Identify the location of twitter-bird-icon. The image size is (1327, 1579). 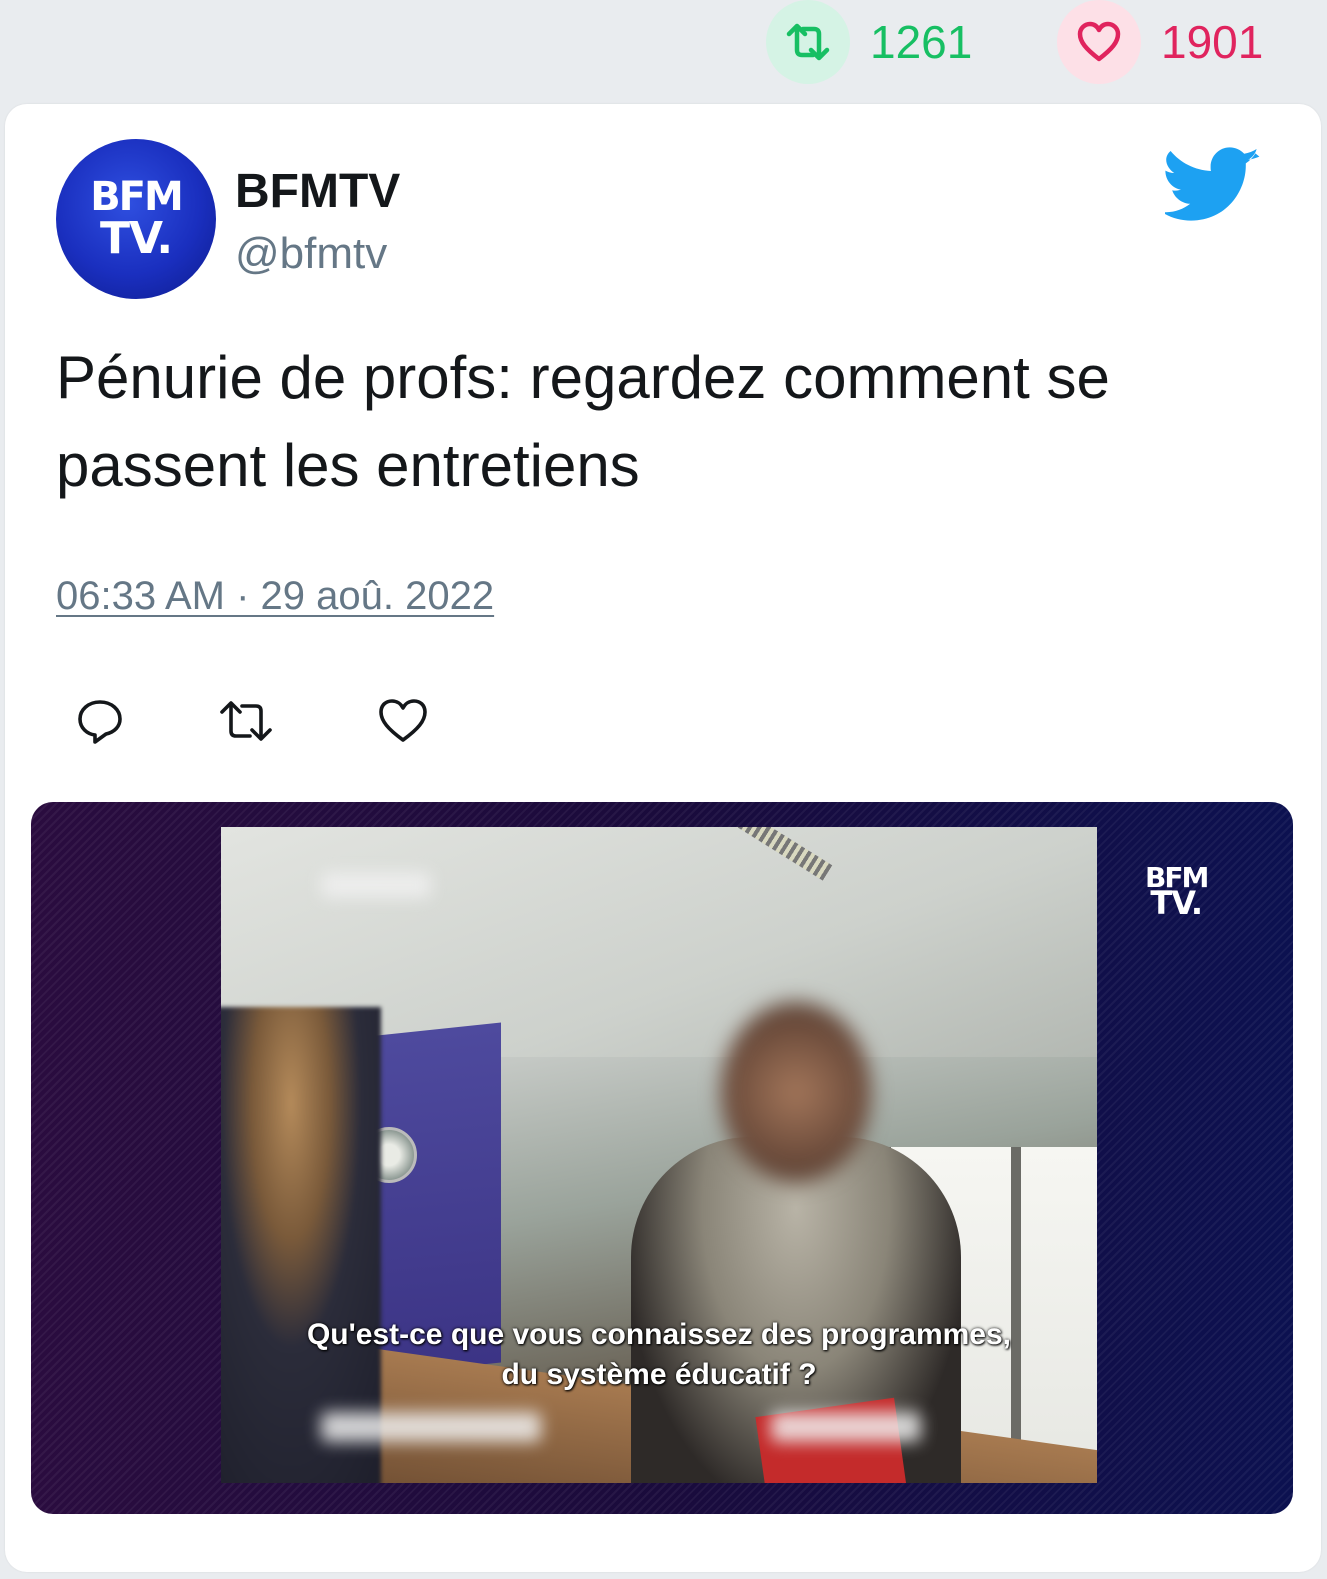
(1213, 187).